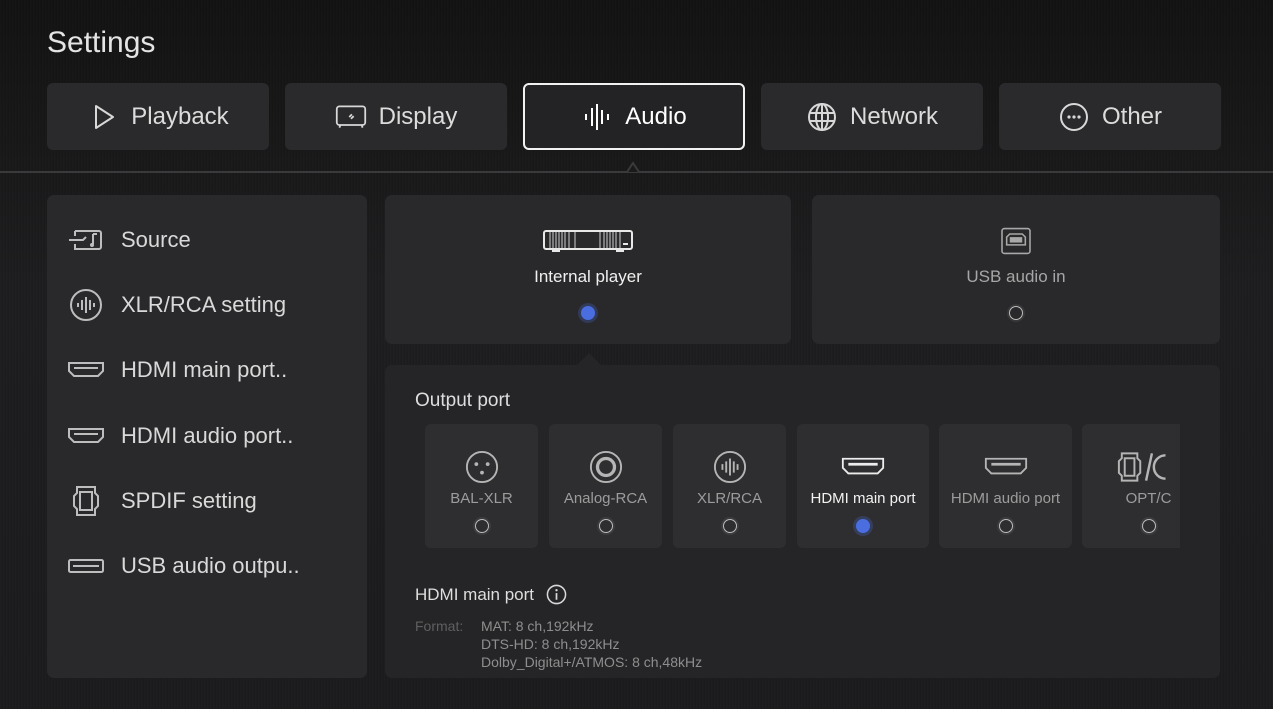  What do you see at coordinates (605, 486) in the screenshot?
I see `port-analog-rca: Analog-RCA` at bounding box center [605, 486].